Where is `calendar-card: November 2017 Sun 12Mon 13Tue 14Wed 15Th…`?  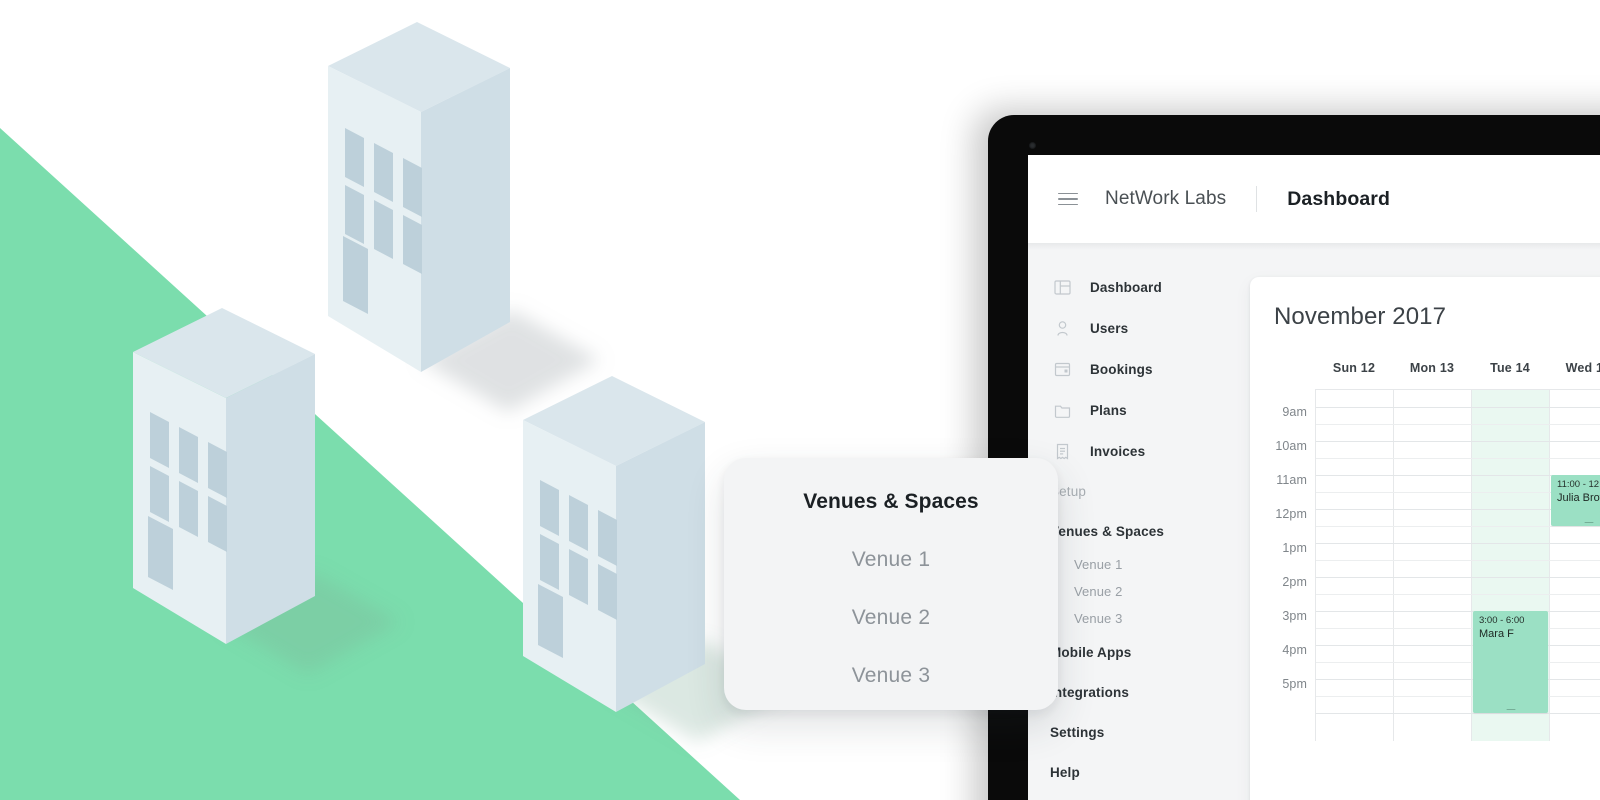 calendar-card: November 2017 Sun 12Mon 13Tue 14Wed 15Th… is located at coordinates (1425, 538).